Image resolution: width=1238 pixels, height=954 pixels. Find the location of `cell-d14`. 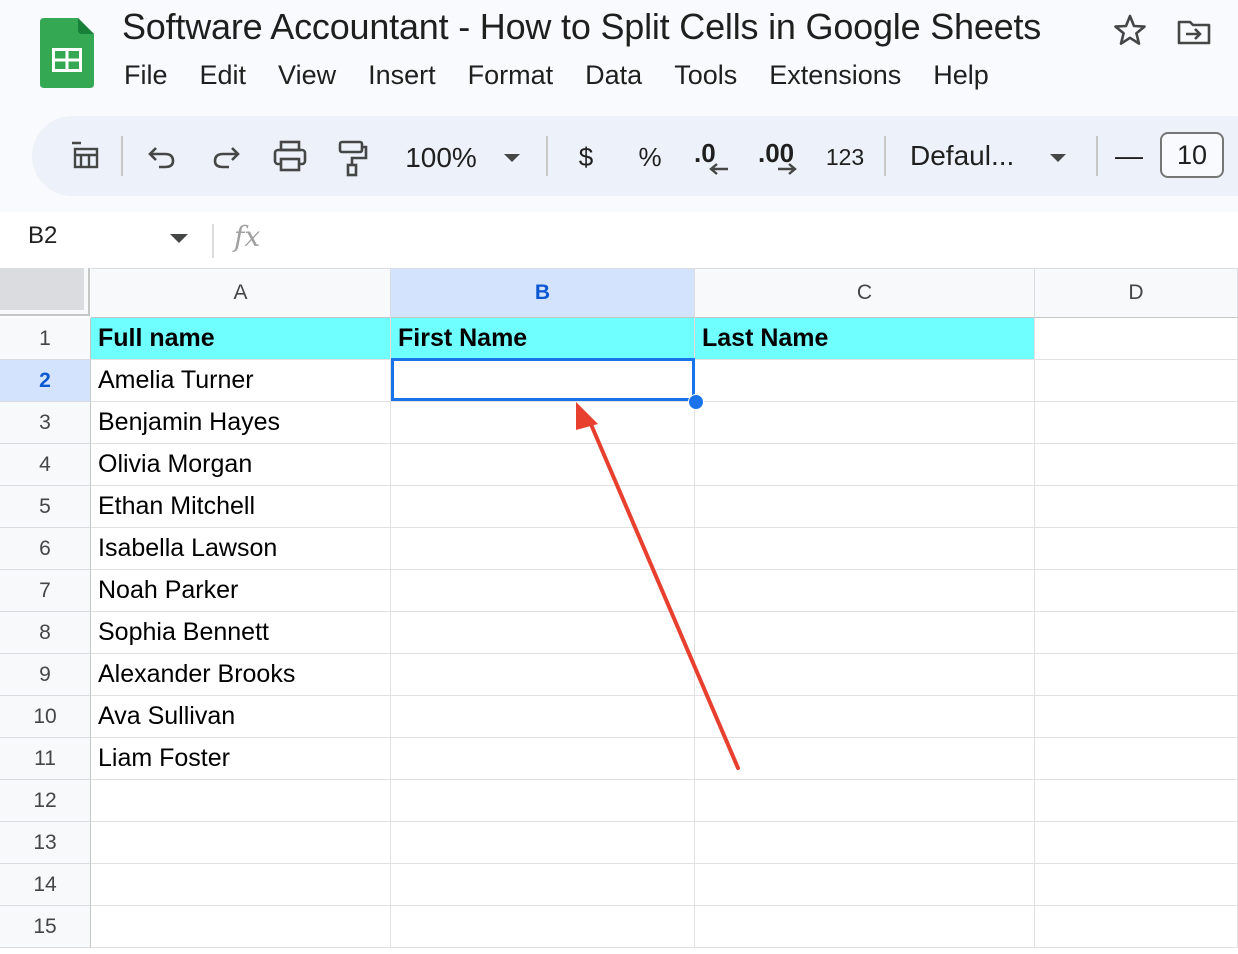

cell-d14 is located at coordinates (1136, 885).